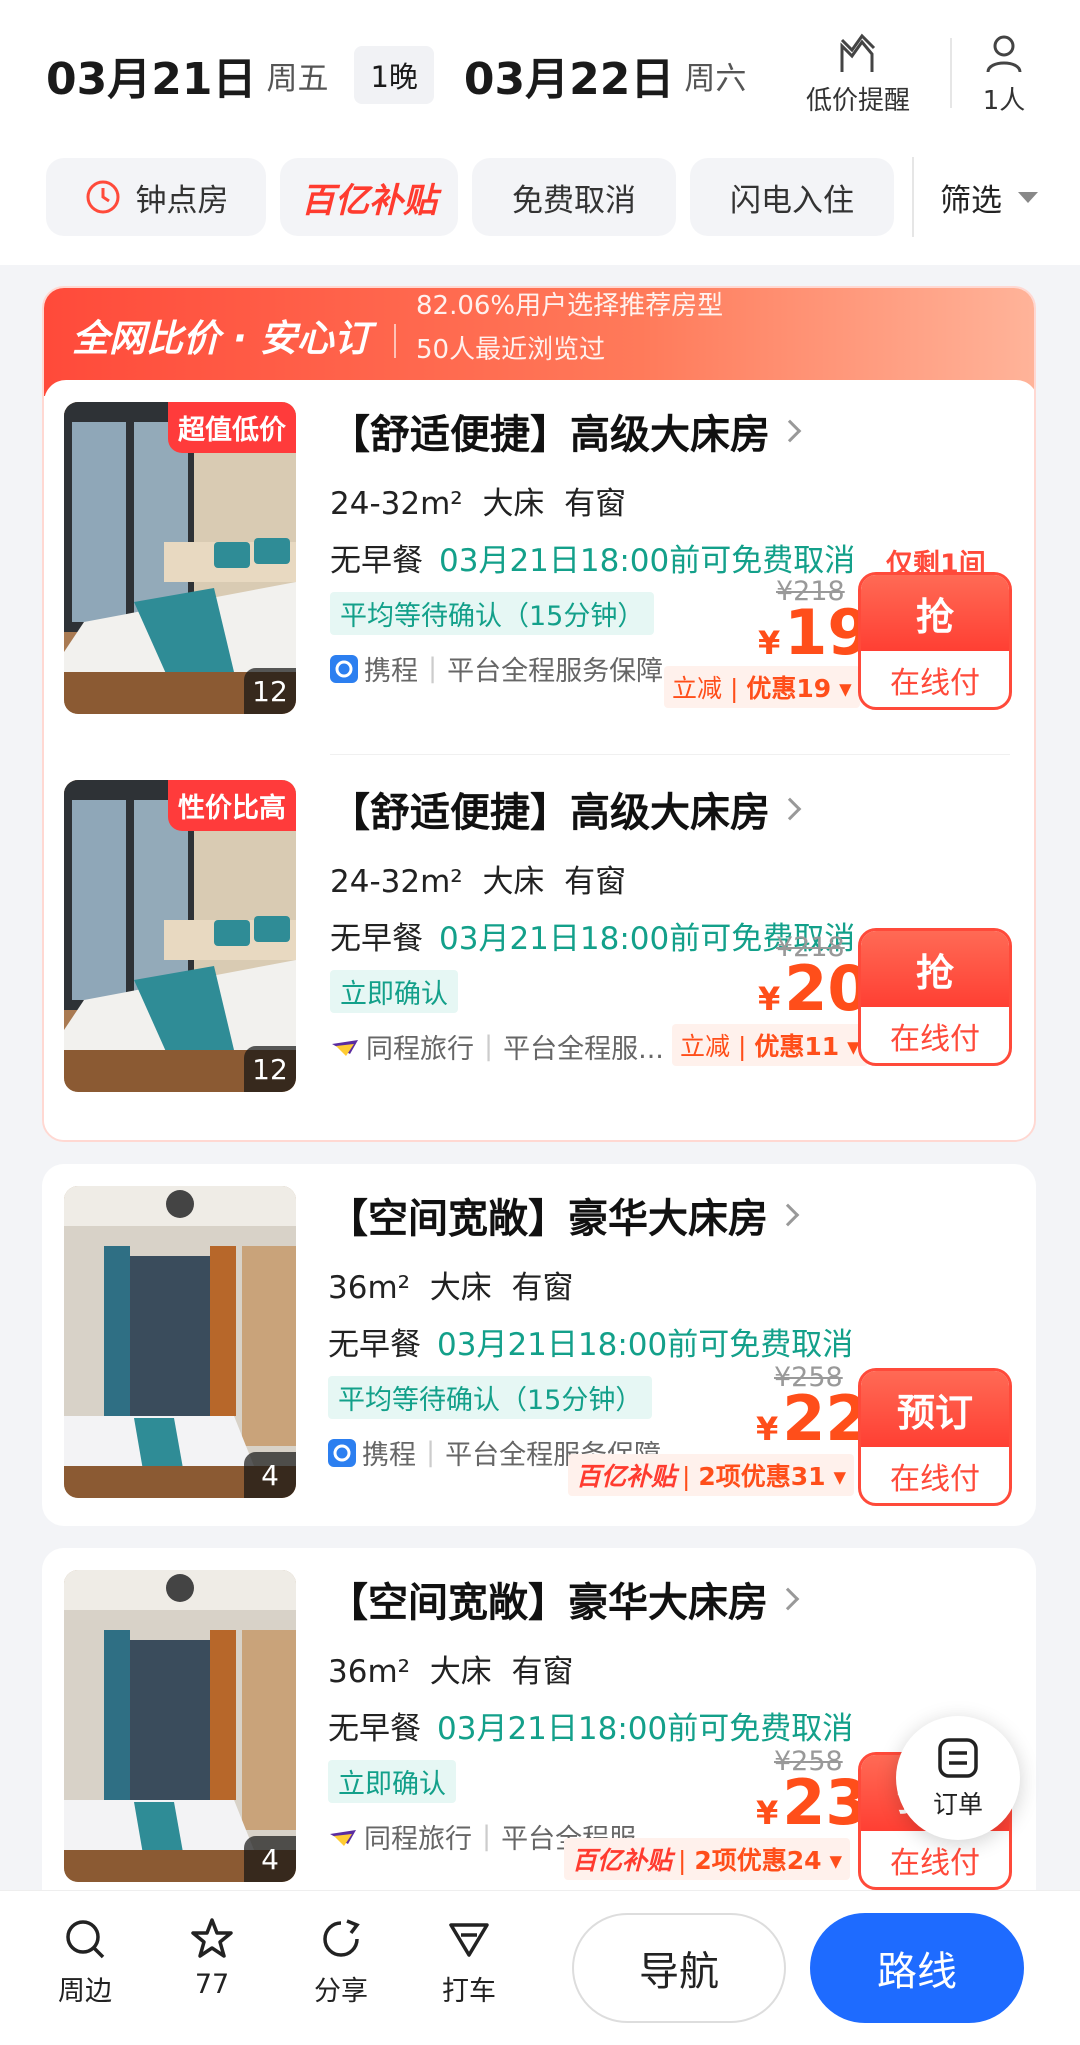 The width and height of the screenshot is (1080, 2045). Describe the element at coordinates (707, 1859) in the screenshot. I see `discount-tag: 百亿补贴 | 2项优惠24 ▾` at that location.